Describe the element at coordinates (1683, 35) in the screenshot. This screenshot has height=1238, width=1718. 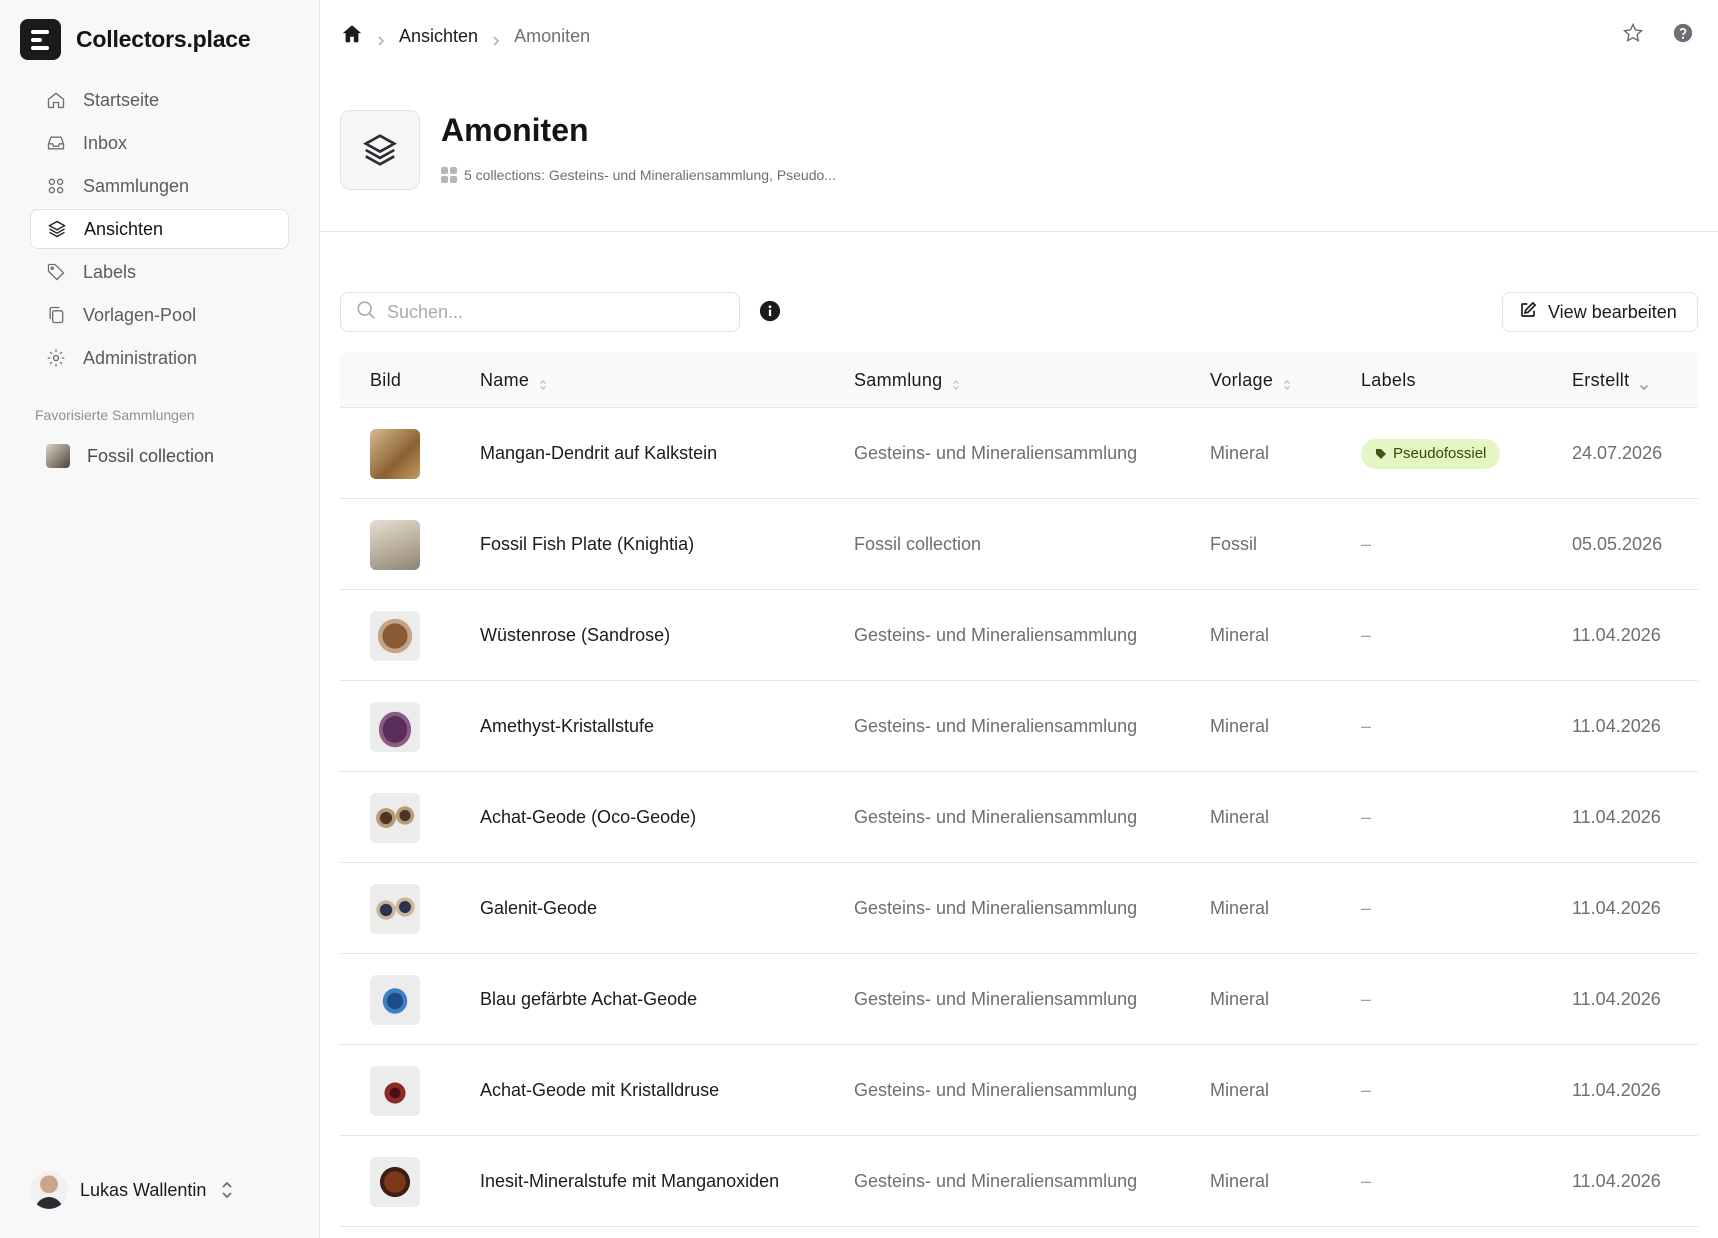
I see `help-icon` at that location.